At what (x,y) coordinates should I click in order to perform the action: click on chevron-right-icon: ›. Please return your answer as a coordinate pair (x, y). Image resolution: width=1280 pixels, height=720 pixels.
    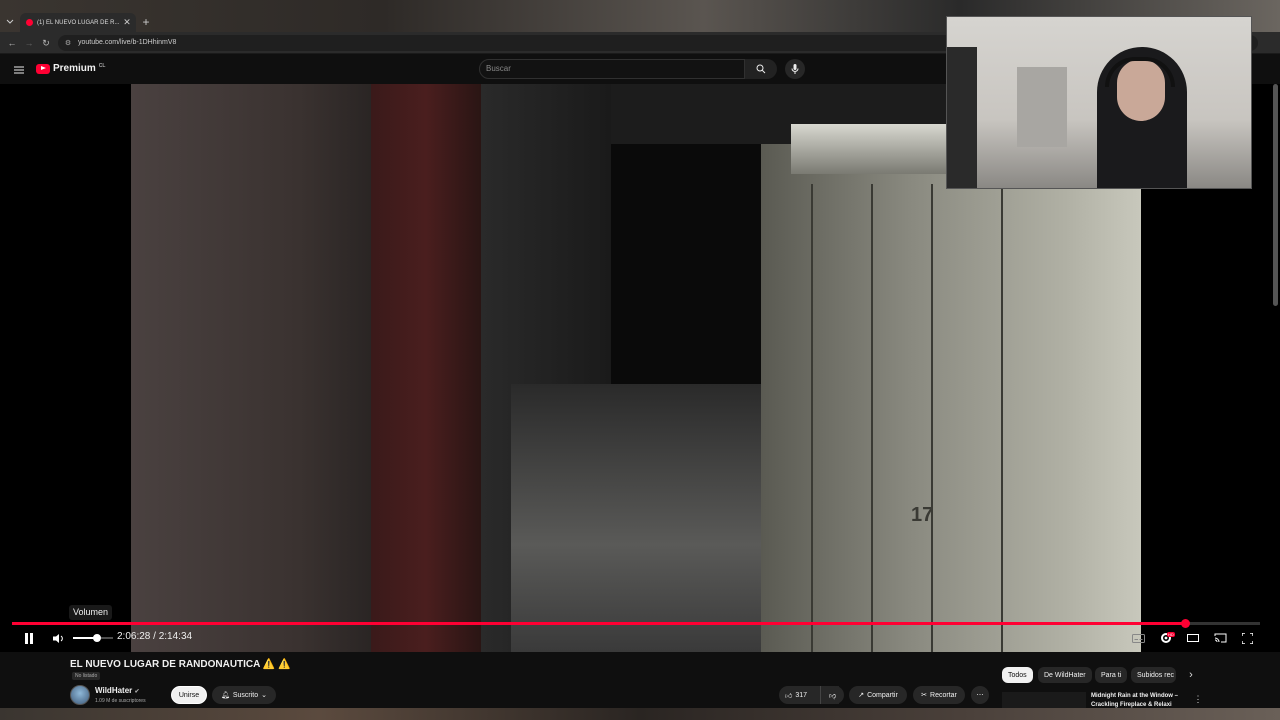
    Looking at the image, I should click on (1191, 675).